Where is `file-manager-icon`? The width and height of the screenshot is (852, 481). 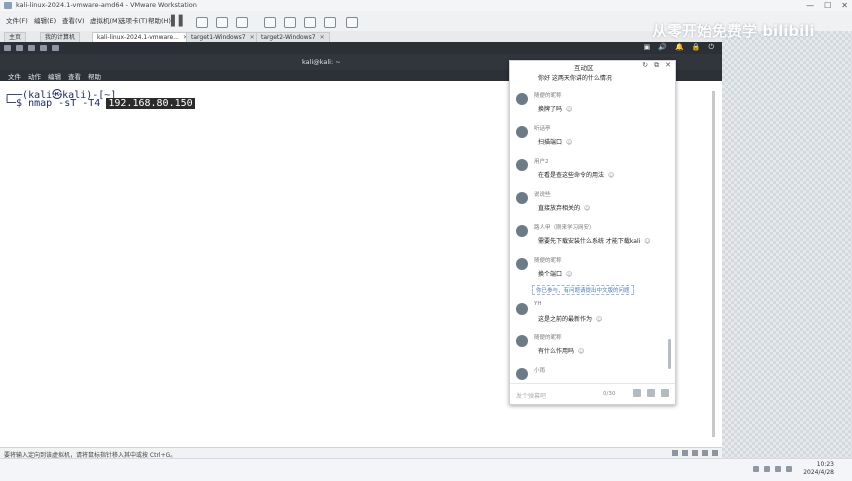 file-manager-icon is located at coordinates (31, 48).